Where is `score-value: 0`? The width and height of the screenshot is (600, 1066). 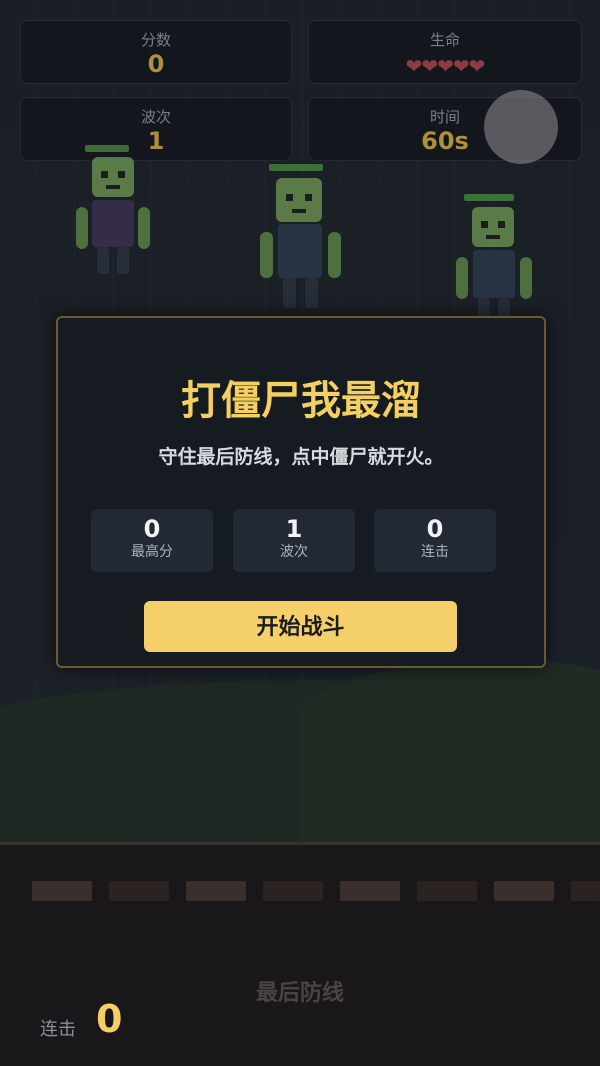
score-value: 0 is located at coordinates (156, 64).